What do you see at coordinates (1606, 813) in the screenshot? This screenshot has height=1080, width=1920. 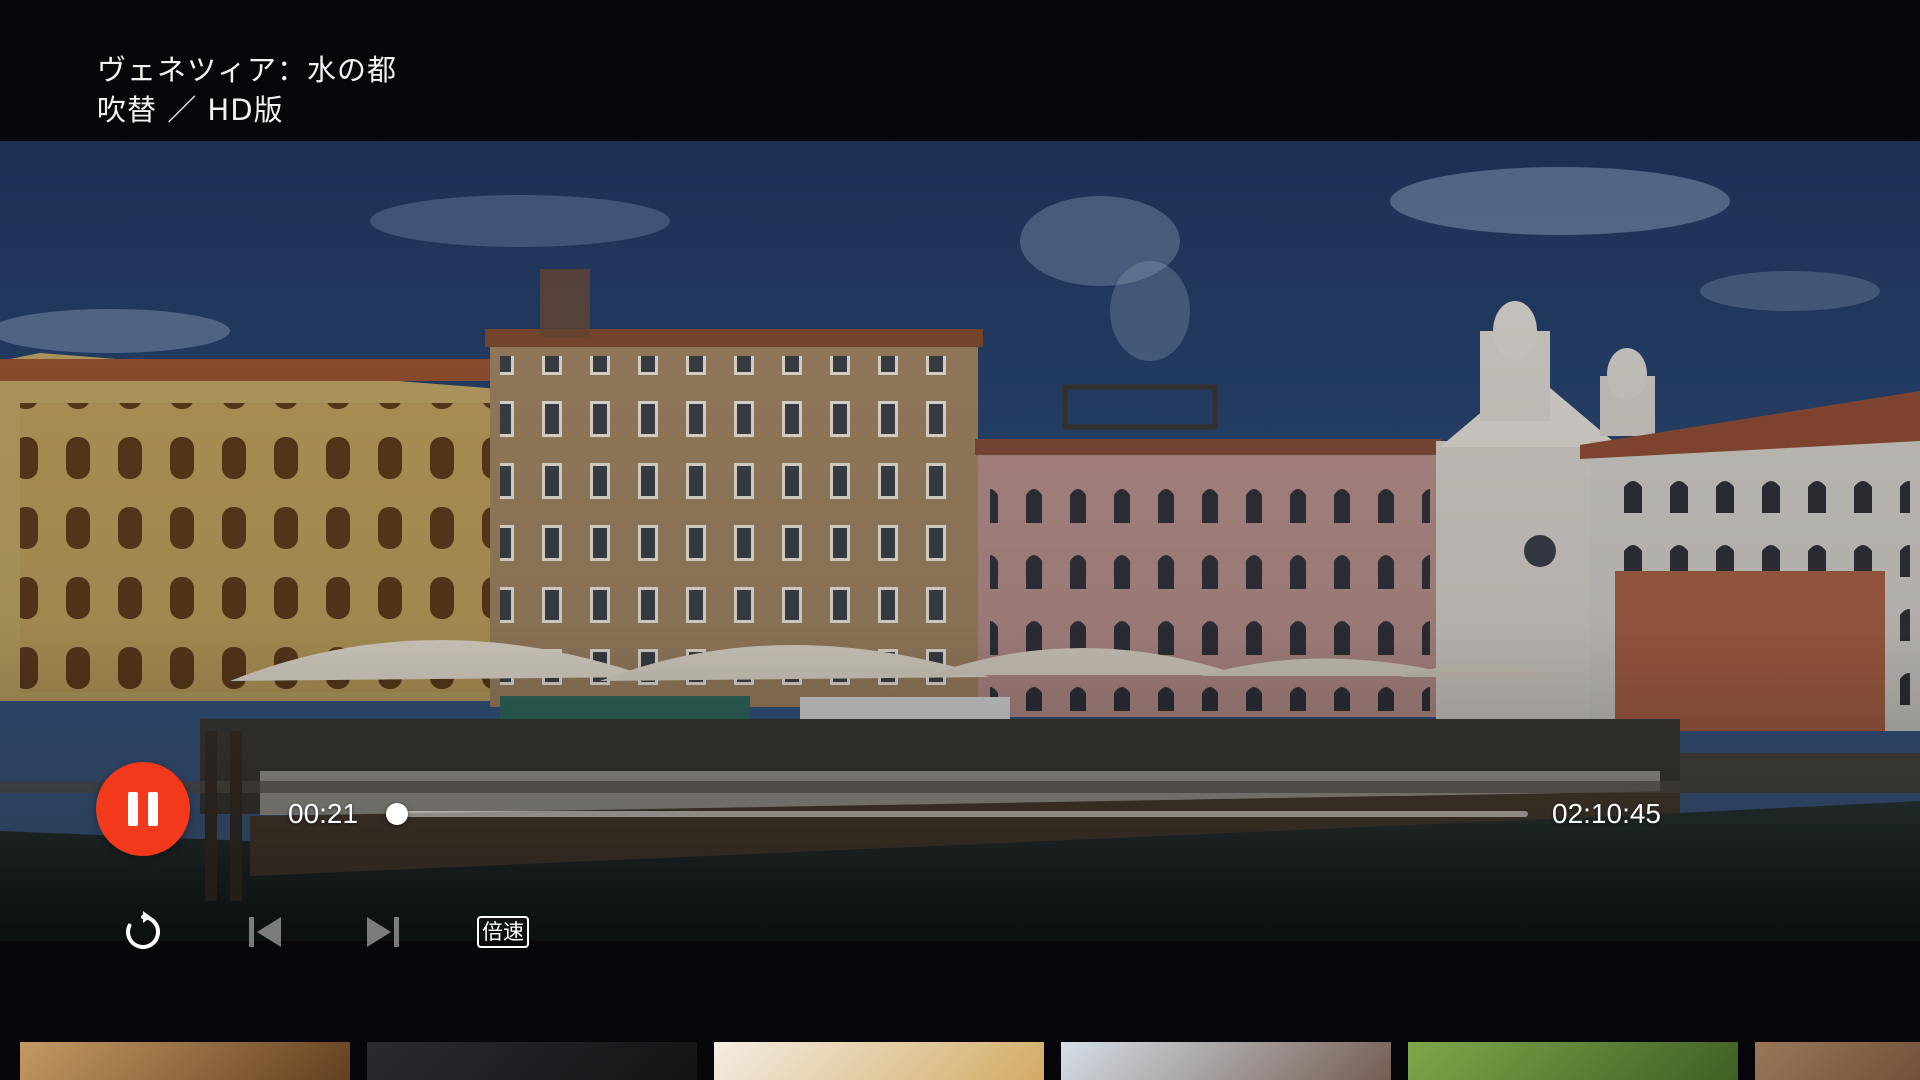 I see `total-time: 02:10:45` at bounding box center [1606, 813].